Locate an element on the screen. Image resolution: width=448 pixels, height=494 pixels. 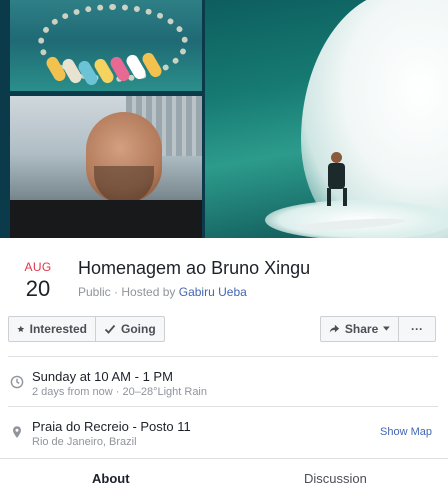
event-actions: Interested Going Share ··· is located at coordinates (224, 330).